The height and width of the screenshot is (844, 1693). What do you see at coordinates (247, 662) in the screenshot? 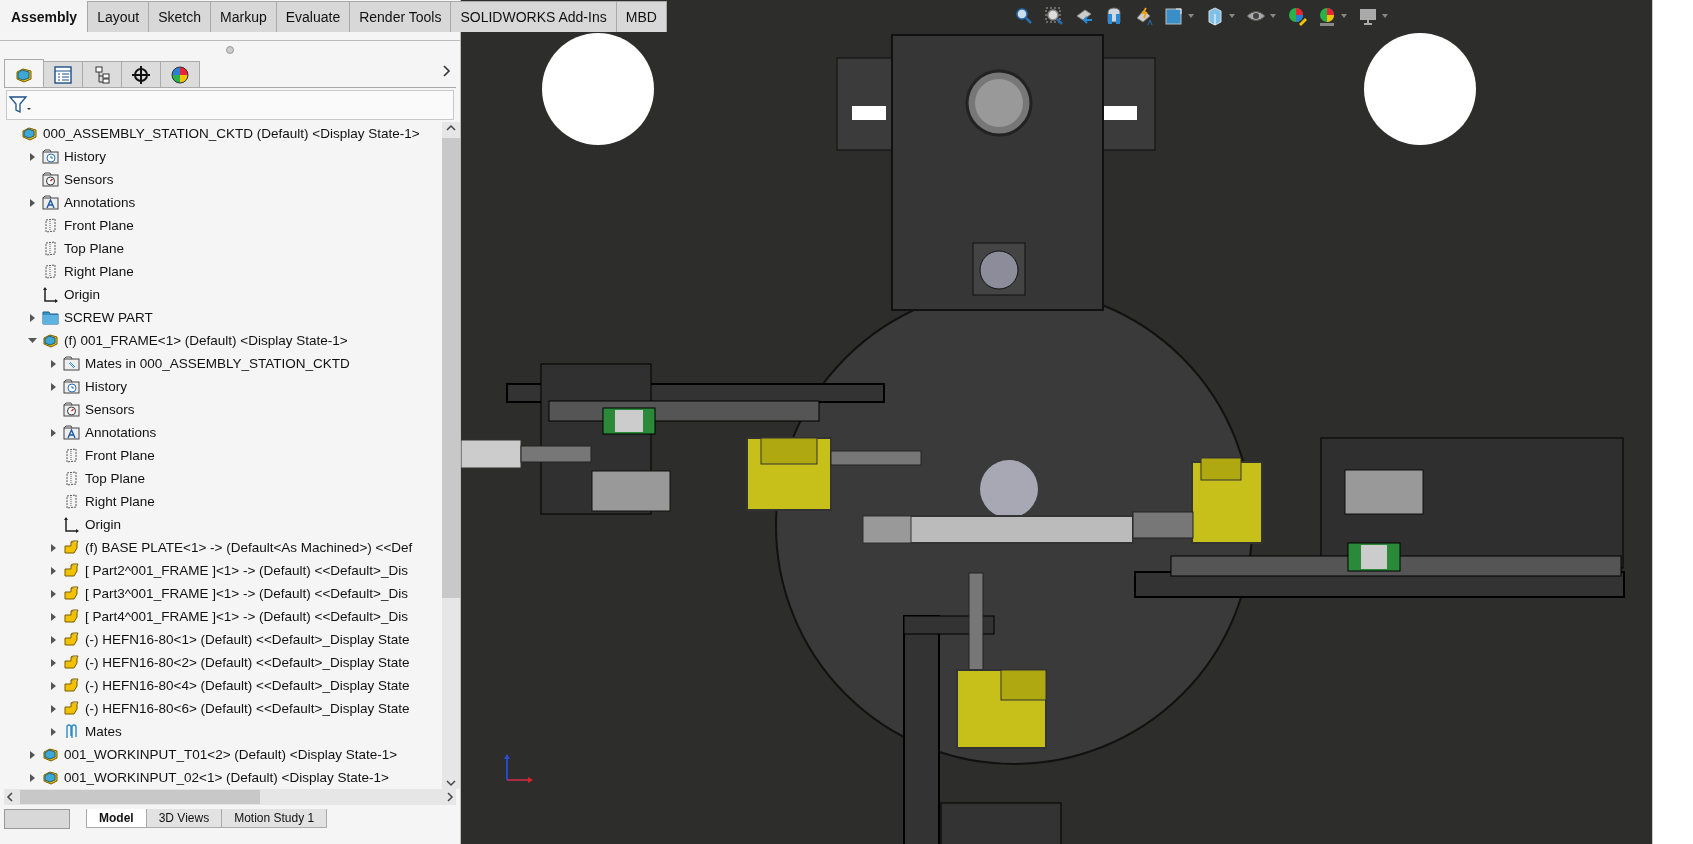
I see `tree-item-label: (-) HEFN16-80<2> (Default) <<Default>_Display State` at bounding box center [247, 662].